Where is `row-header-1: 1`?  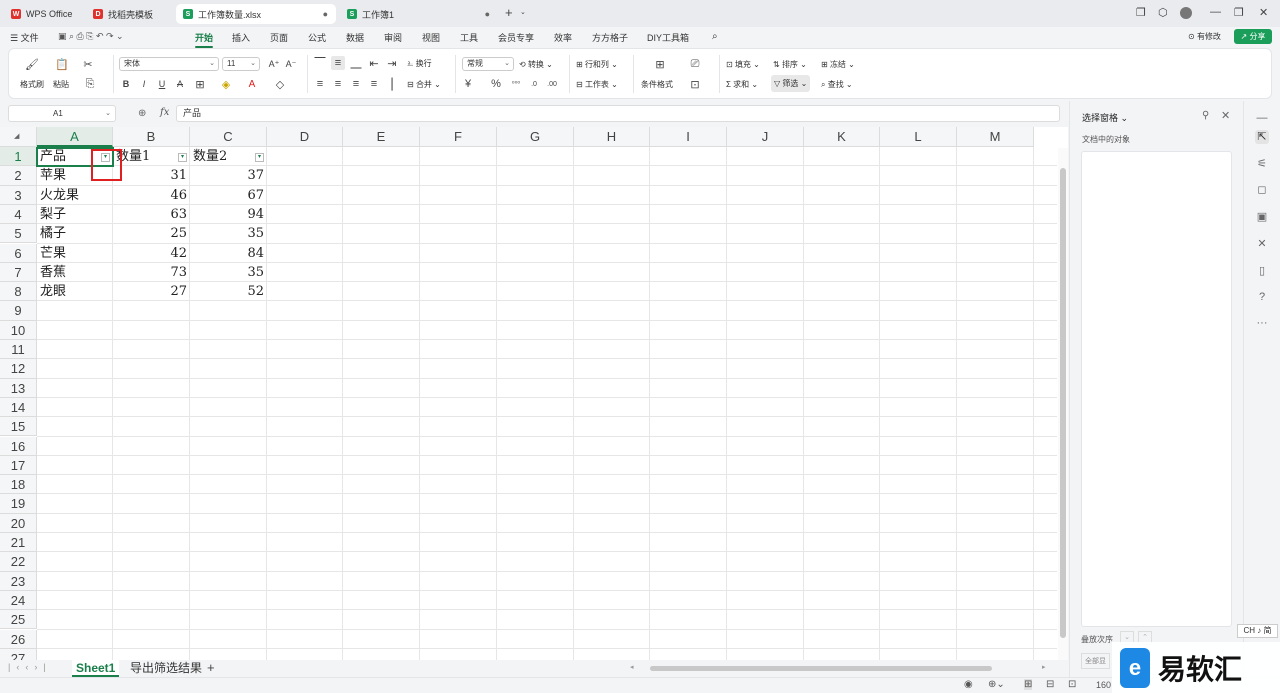 row-header-1: 1 is located at coordinates (18, 157).